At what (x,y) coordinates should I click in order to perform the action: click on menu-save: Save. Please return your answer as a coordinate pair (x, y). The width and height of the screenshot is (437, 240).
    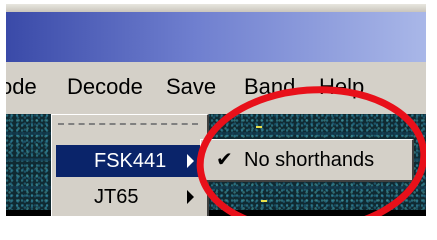
    Looking at the image, I should click on (191, 87).